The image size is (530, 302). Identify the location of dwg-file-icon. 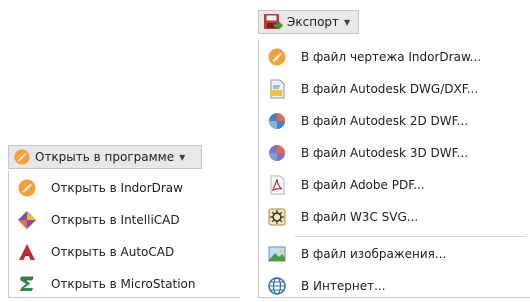
(277, 89).